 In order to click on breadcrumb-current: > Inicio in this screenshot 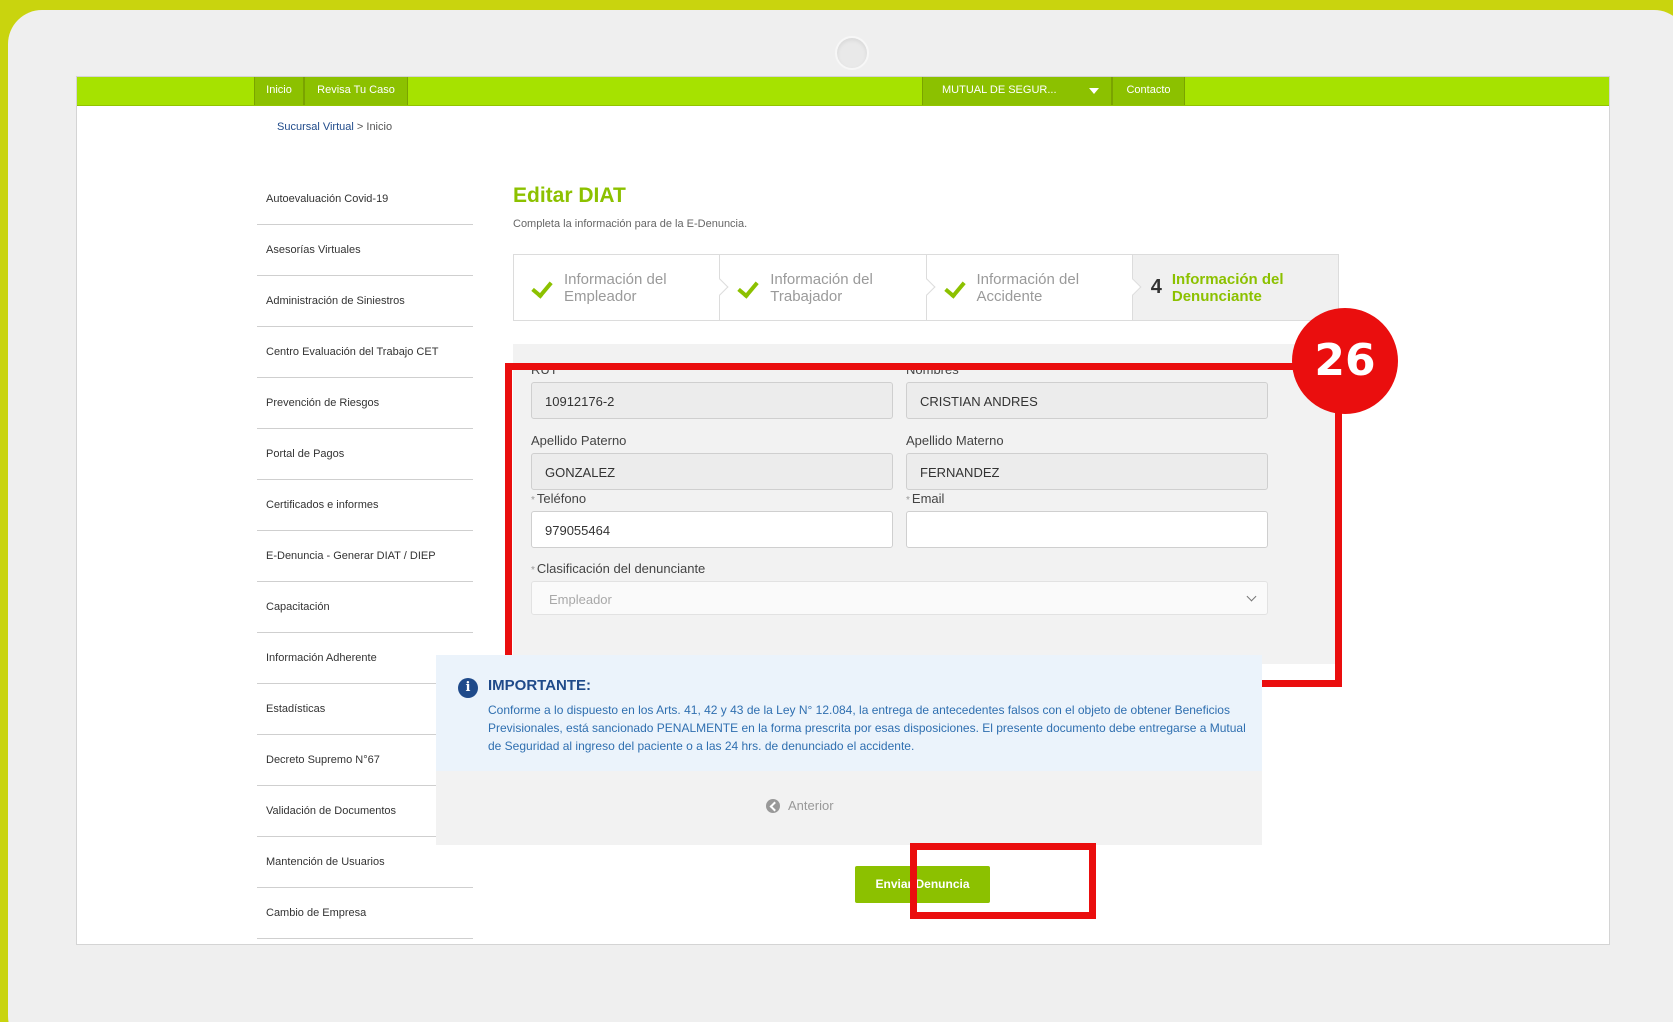, I will do `click(374, 127)`.